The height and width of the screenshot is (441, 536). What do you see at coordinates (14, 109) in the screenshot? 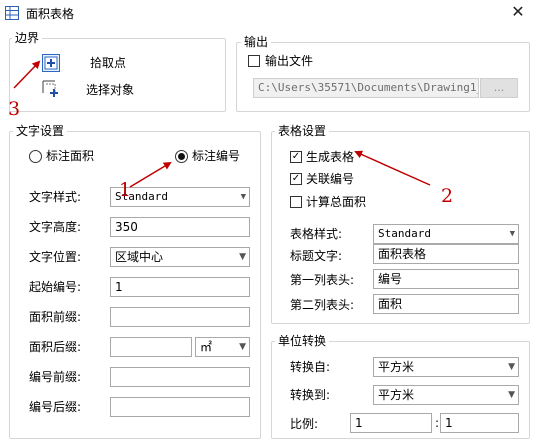
I see `annotation-label-3: 3` at bounding box center [14, 109].